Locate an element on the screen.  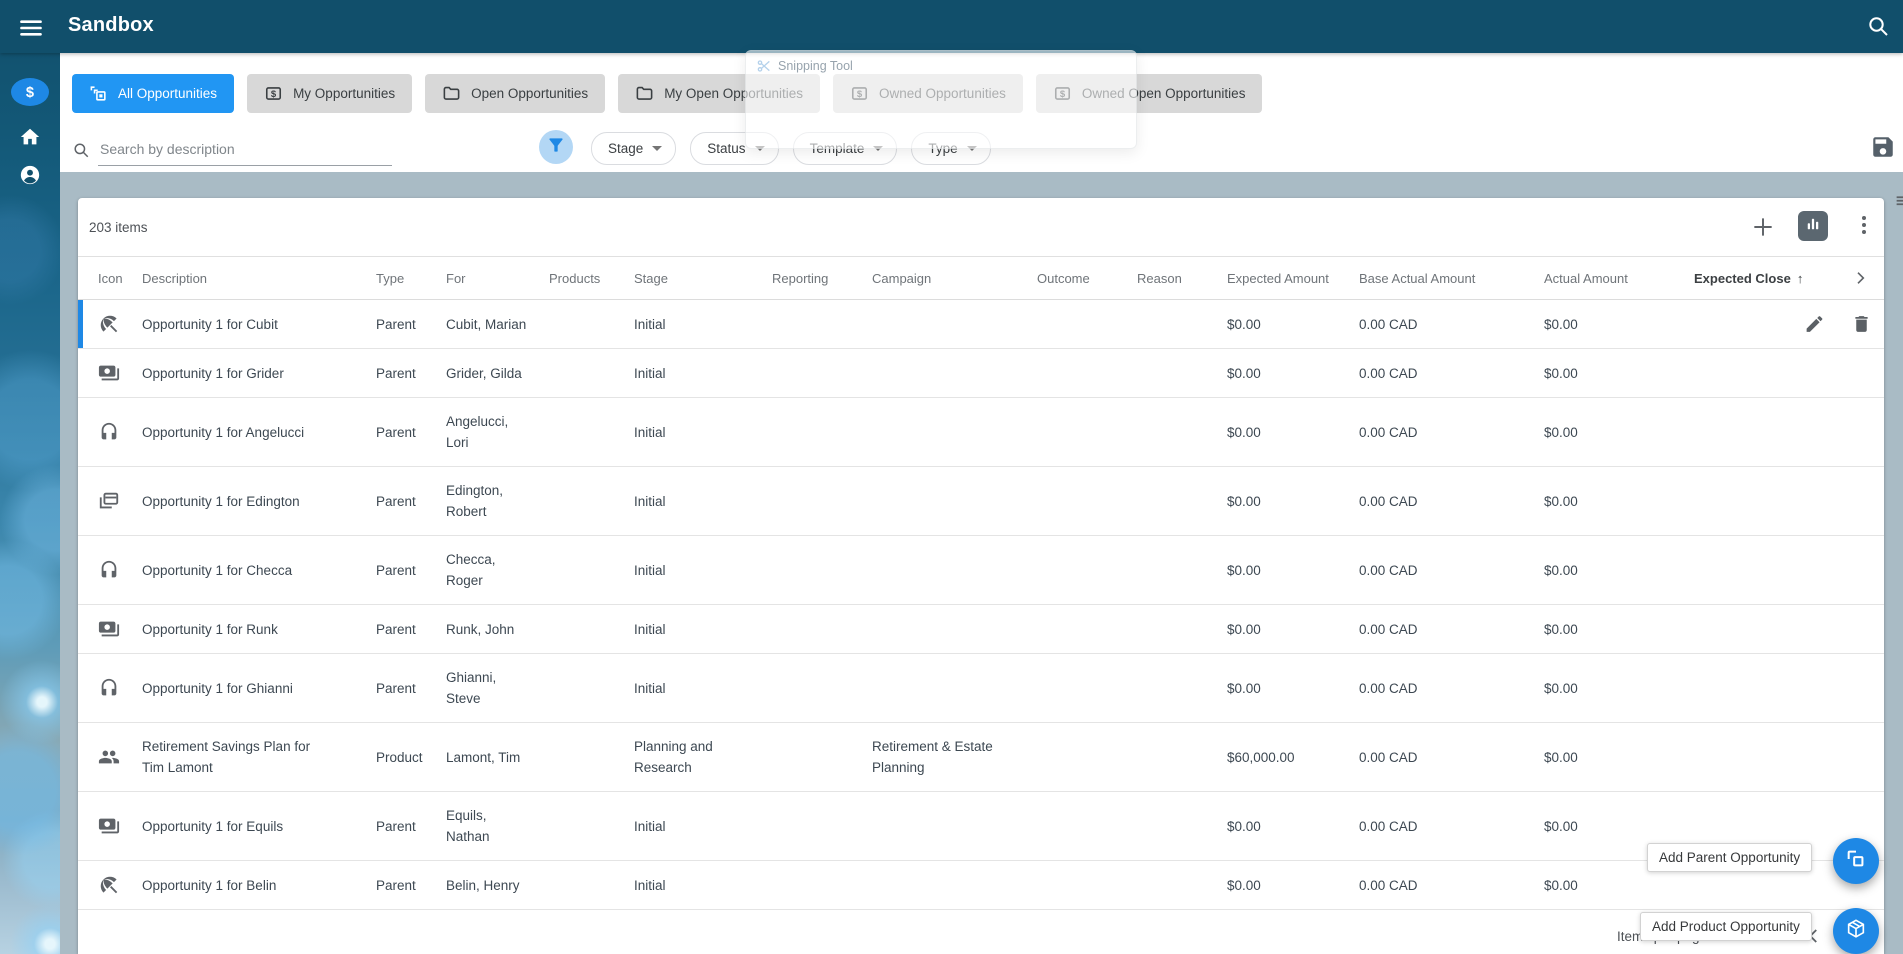
cell-stage: Planning and Research is located at coordinates (673, 757).